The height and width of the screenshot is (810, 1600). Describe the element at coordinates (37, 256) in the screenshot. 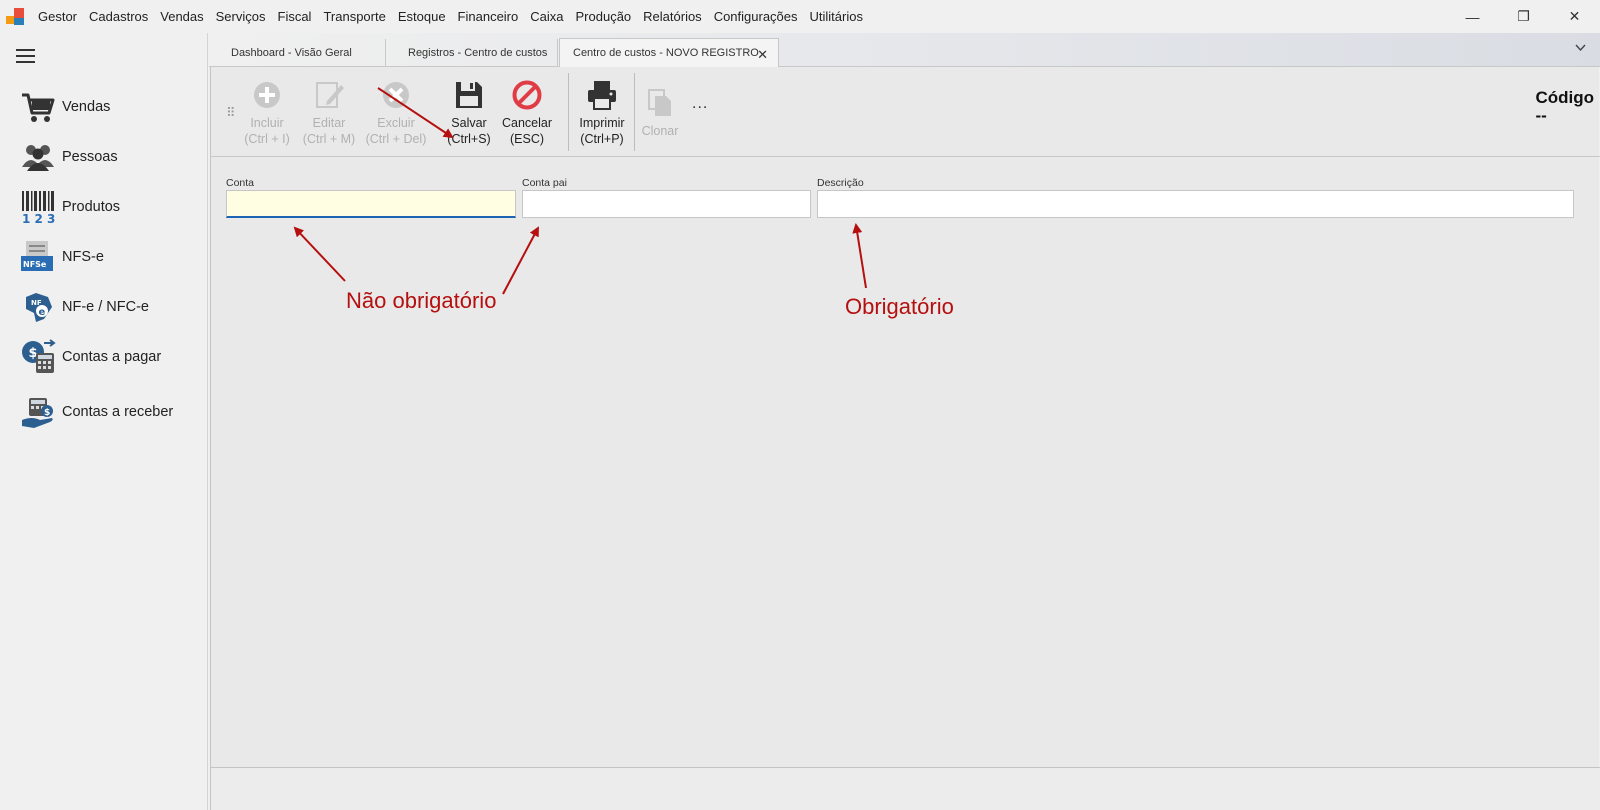

I see `nfse-icon: NFSe` at that location.